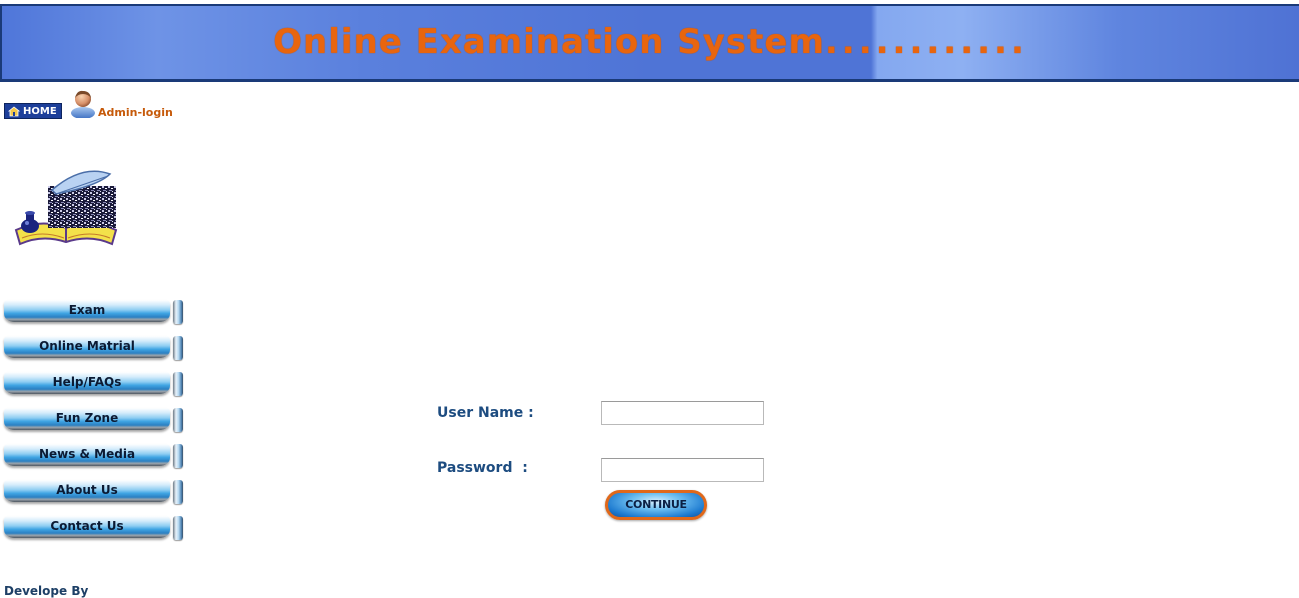  I want to click on password-input, so click(682, 470).